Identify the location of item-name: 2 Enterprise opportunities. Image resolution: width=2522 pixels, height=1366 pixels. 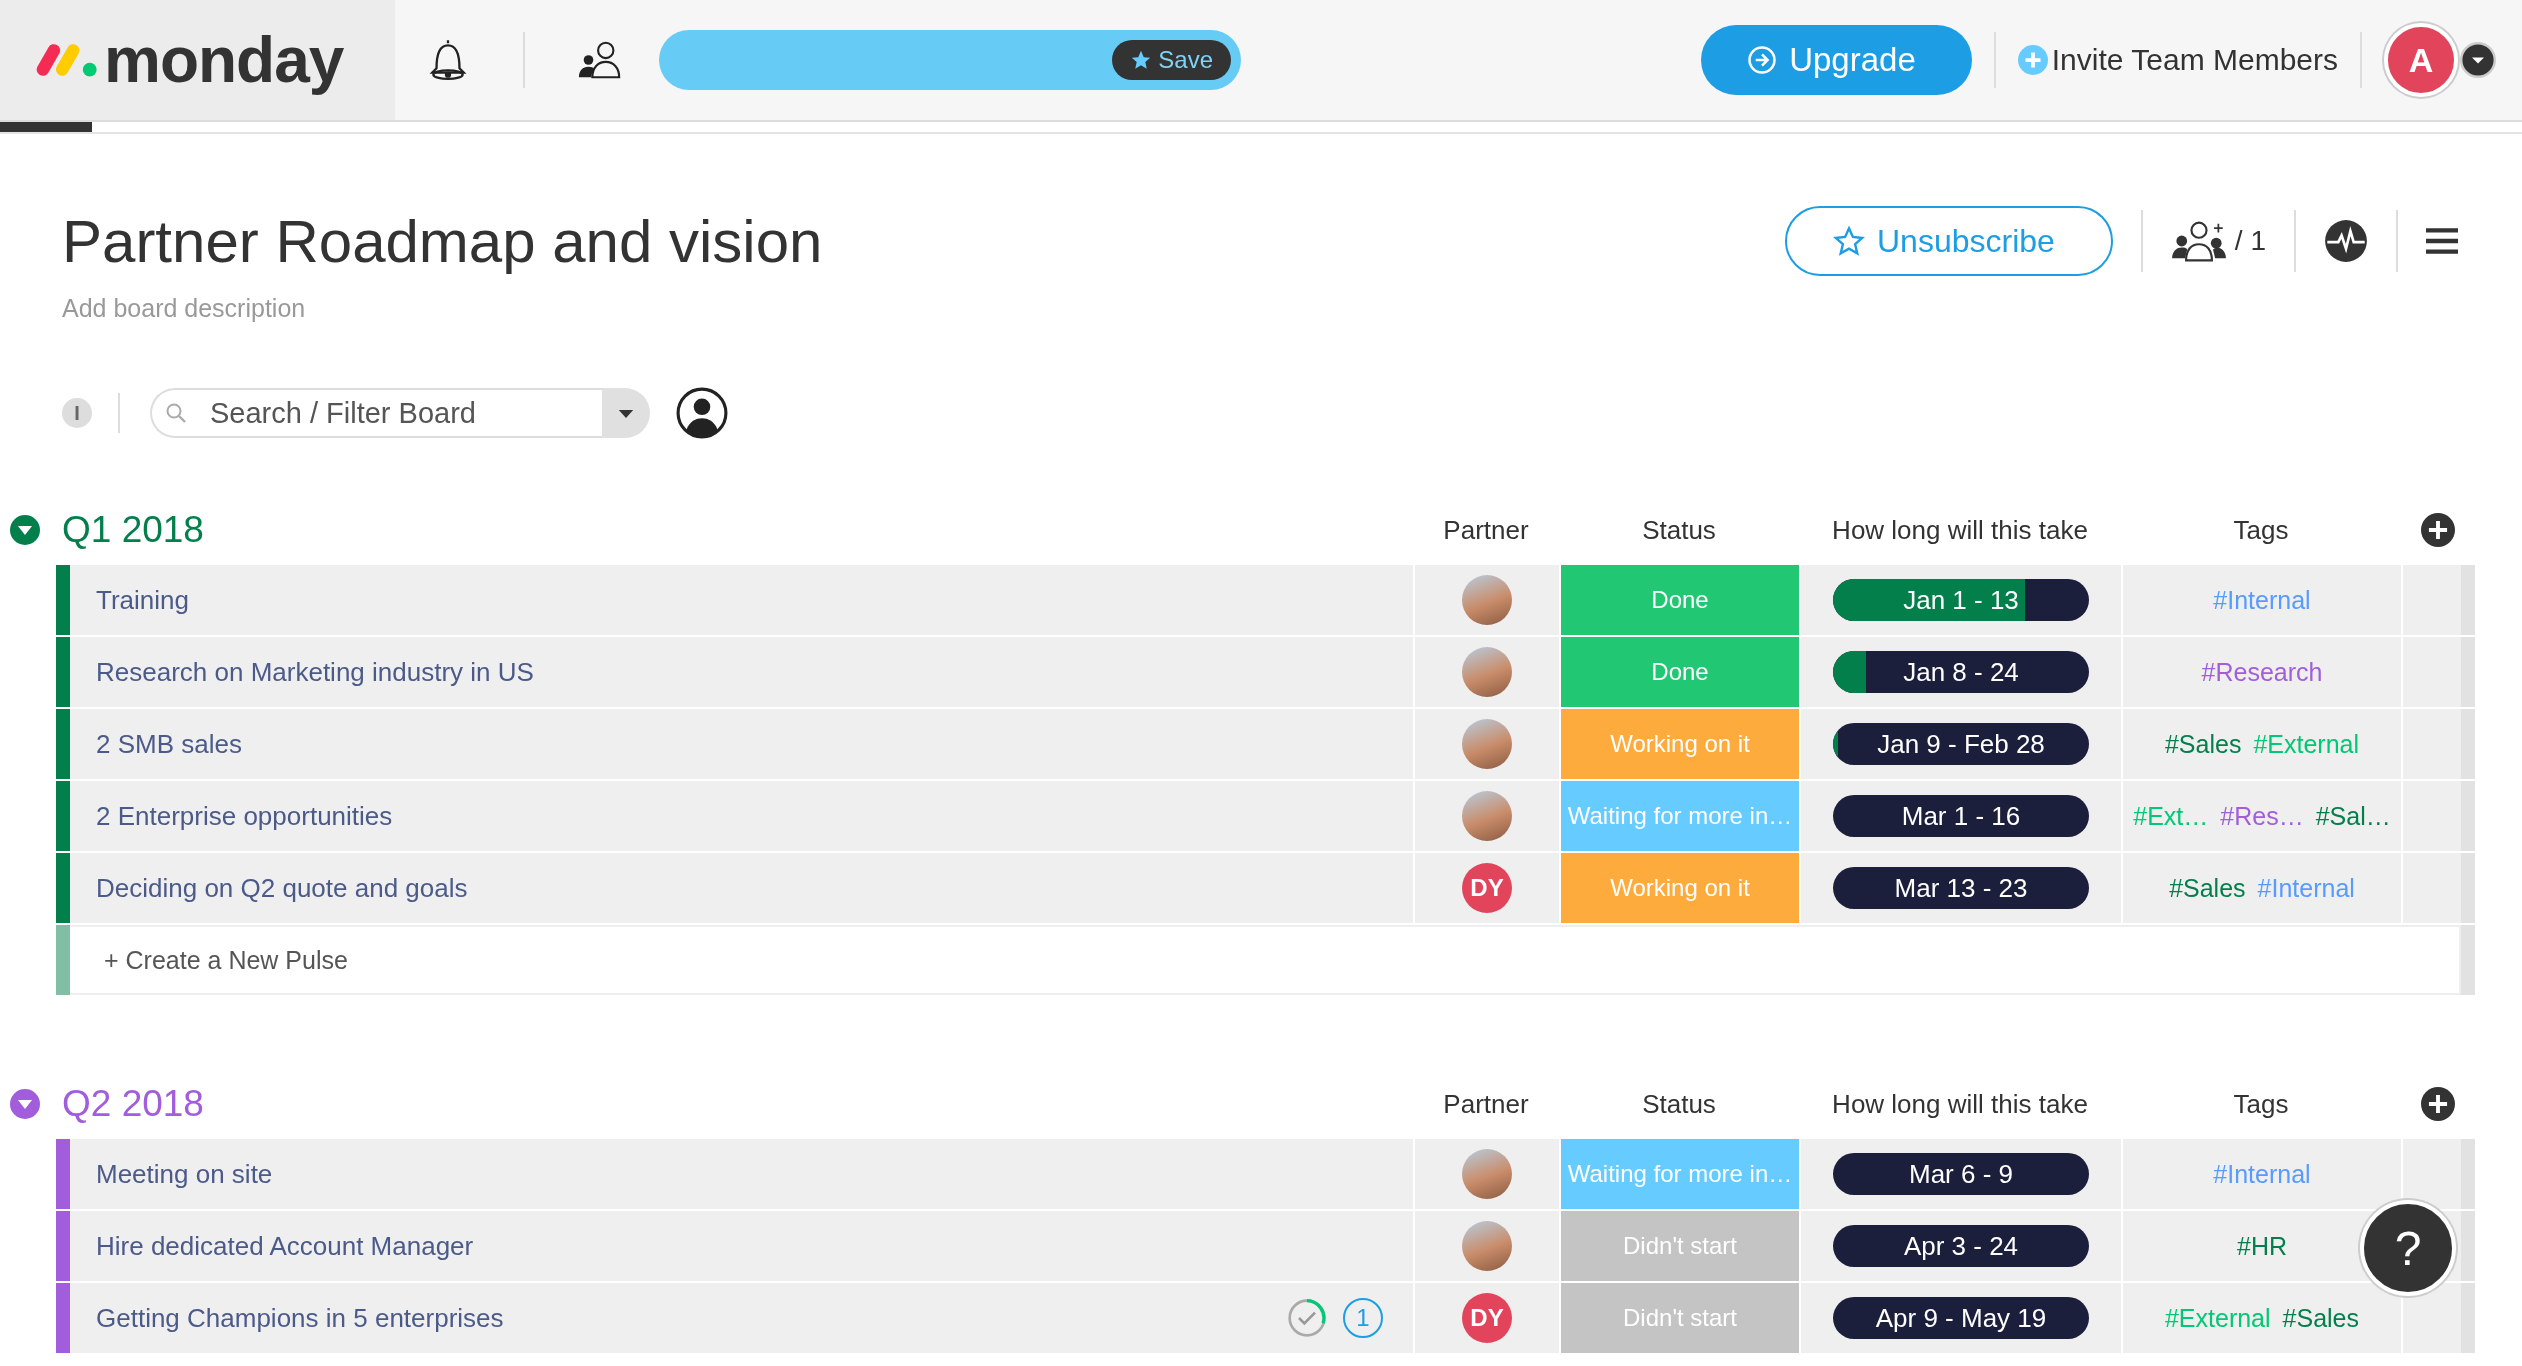
(244, 816).